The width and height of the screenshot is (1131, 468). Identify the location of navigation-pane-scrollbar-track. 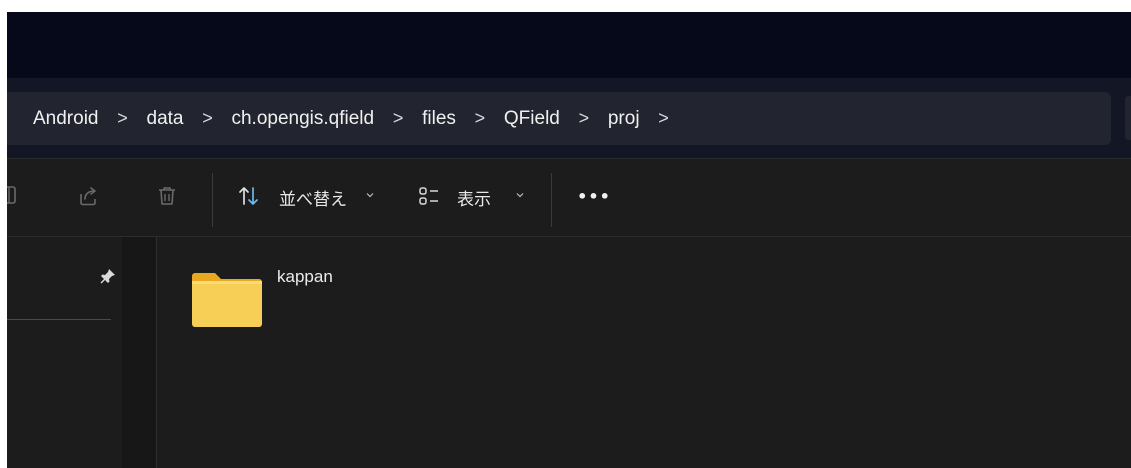
(139, 352).